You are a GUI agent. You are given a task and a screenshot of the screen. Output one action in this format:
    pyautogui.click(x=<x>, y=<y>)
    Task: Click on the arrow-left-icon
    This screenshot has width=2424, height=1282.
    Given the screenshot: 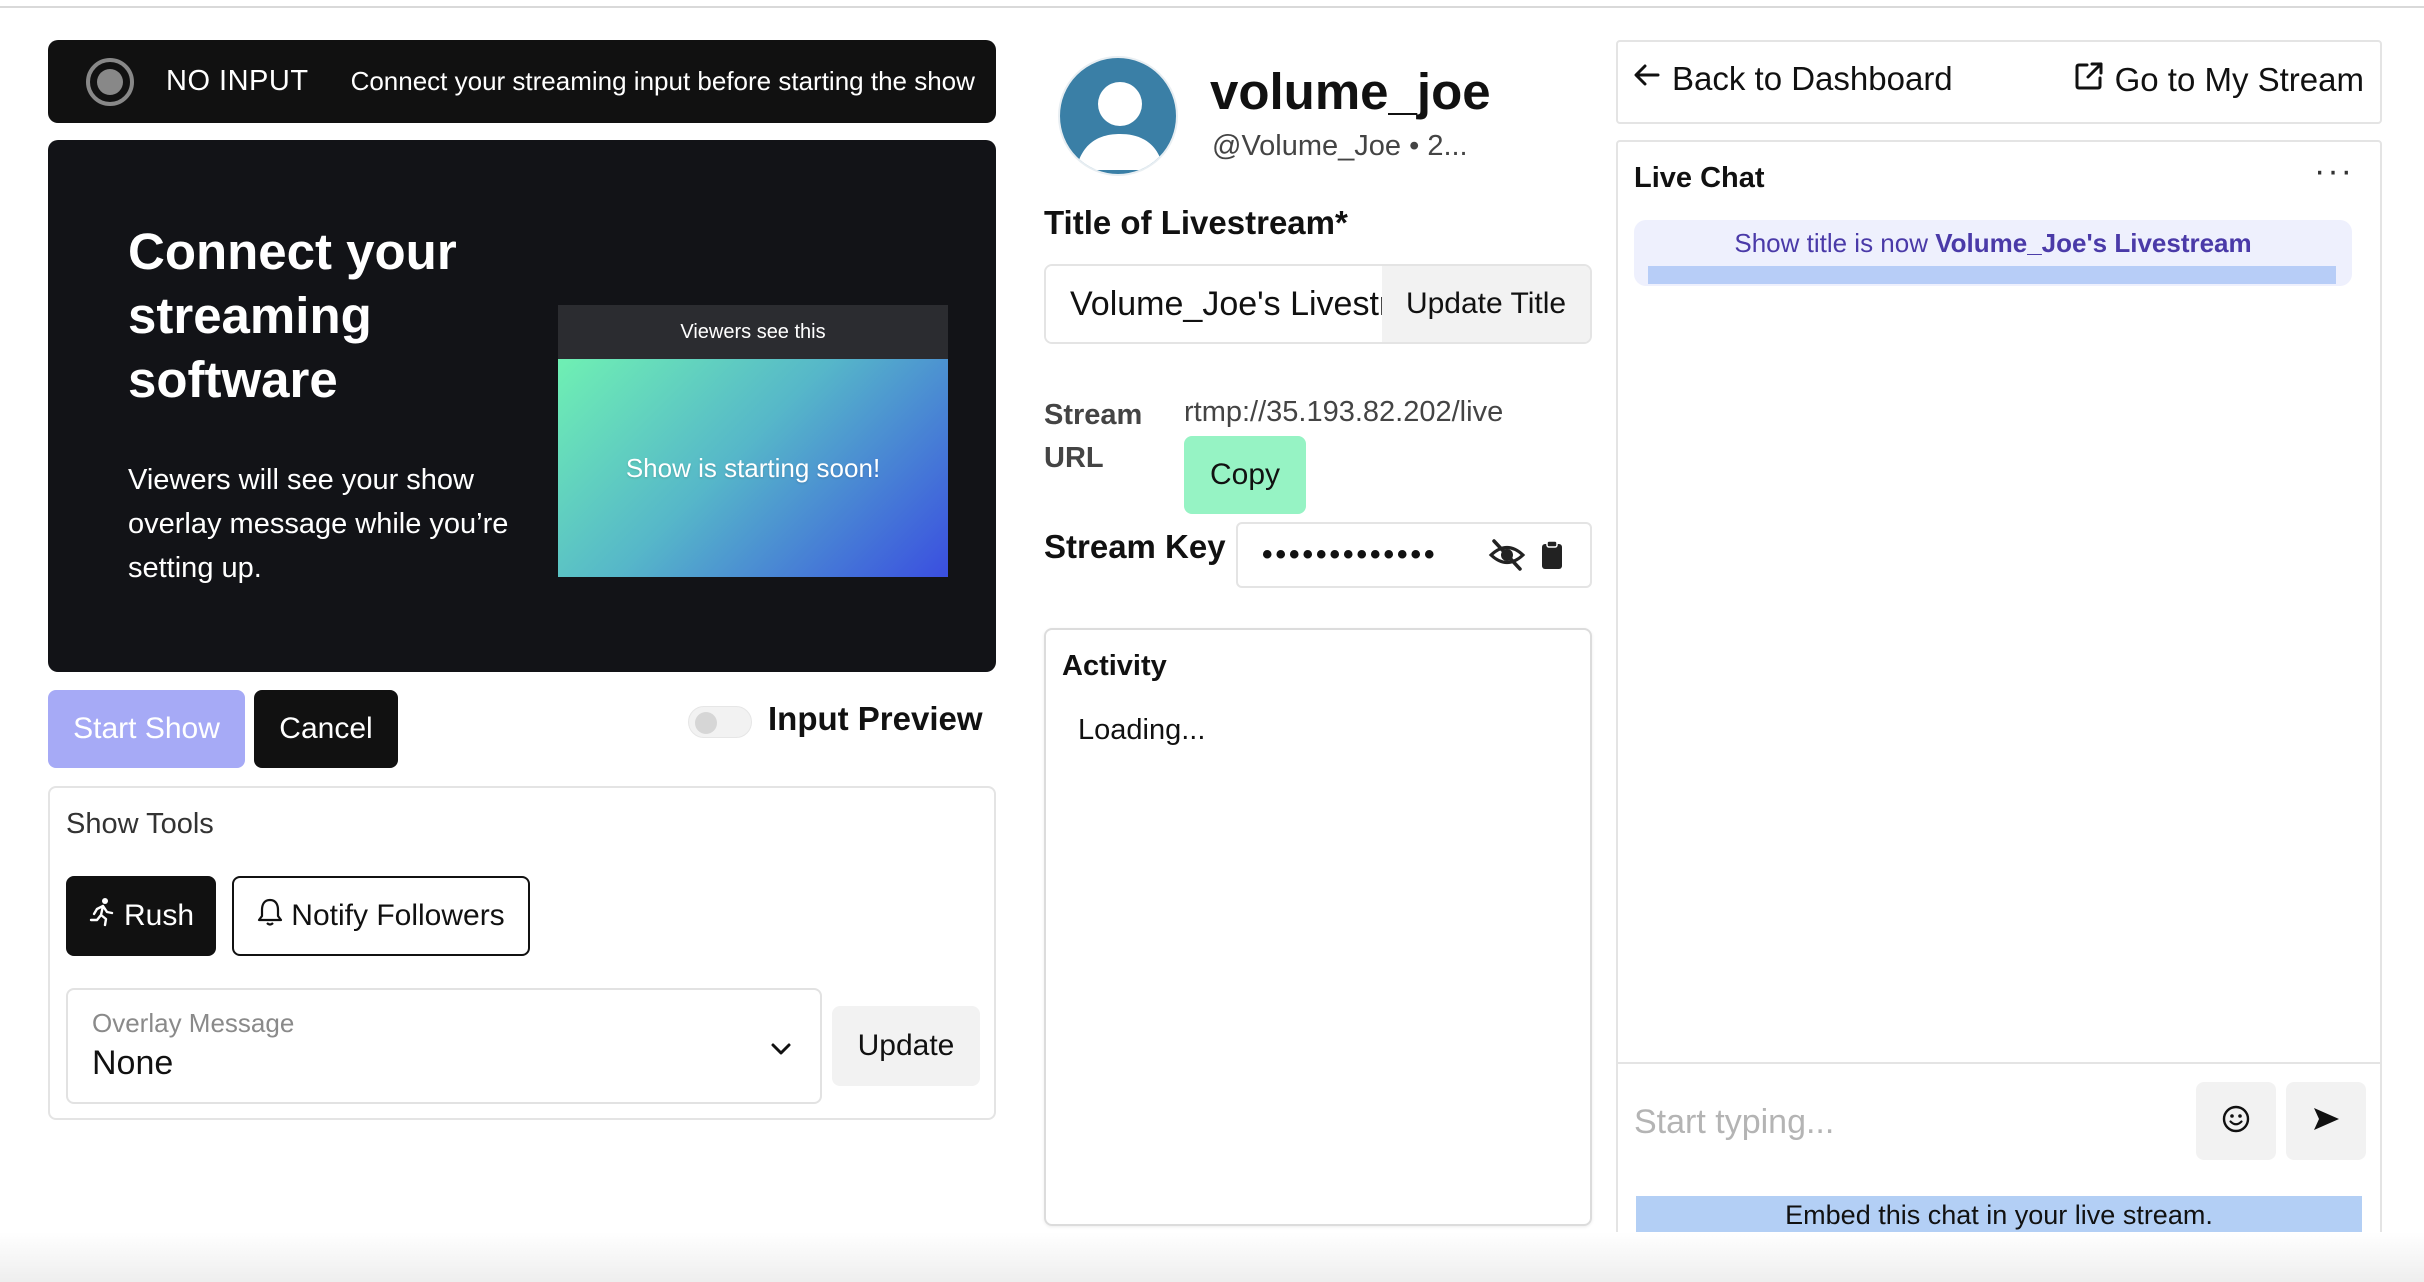 What is the action you would take?
    pyautogui.click(x=1647, y=79)
    